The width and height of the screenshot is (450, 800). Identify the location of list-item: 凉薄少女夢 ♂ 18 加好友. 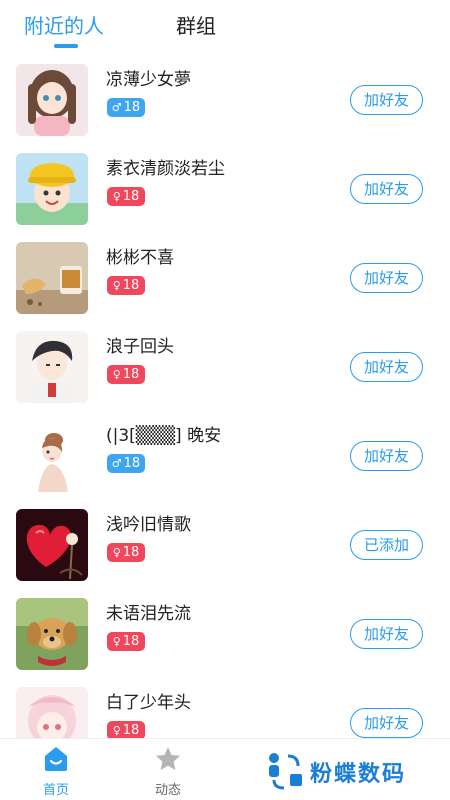
(225, 100).